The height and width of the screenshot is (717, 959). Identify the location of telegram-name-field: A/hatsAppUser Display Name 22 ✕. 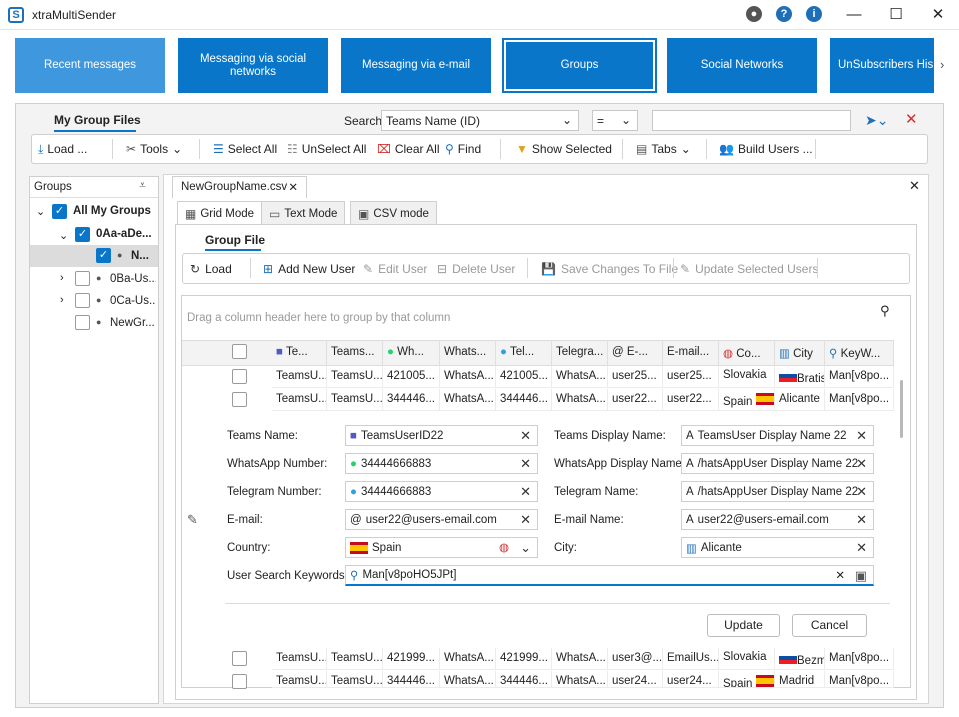
(777, 491).